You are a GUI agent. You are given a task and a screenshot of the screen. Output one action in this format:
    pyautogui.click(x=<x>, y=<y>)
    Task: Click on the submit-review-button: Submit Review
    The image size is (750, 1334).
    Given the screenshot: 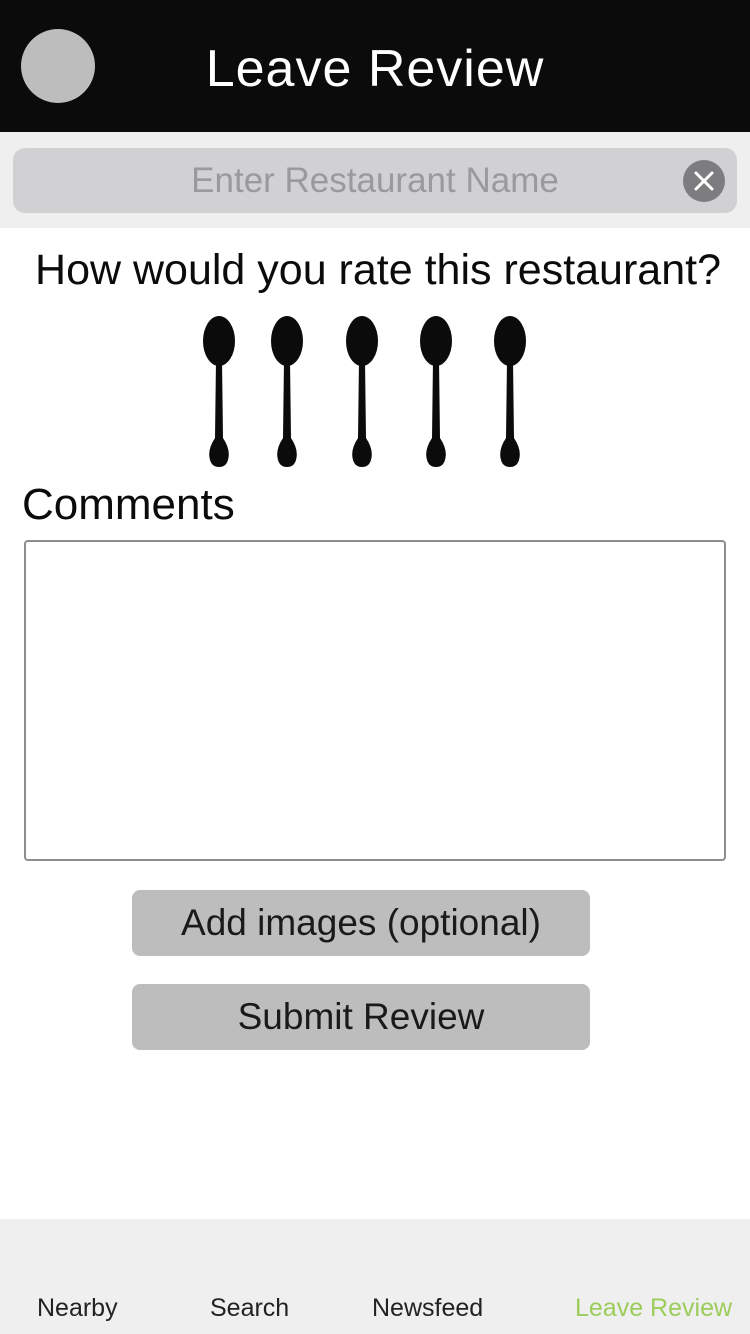 What is the action you would take?
    pyautogui.click(x=361, y=1017)
    